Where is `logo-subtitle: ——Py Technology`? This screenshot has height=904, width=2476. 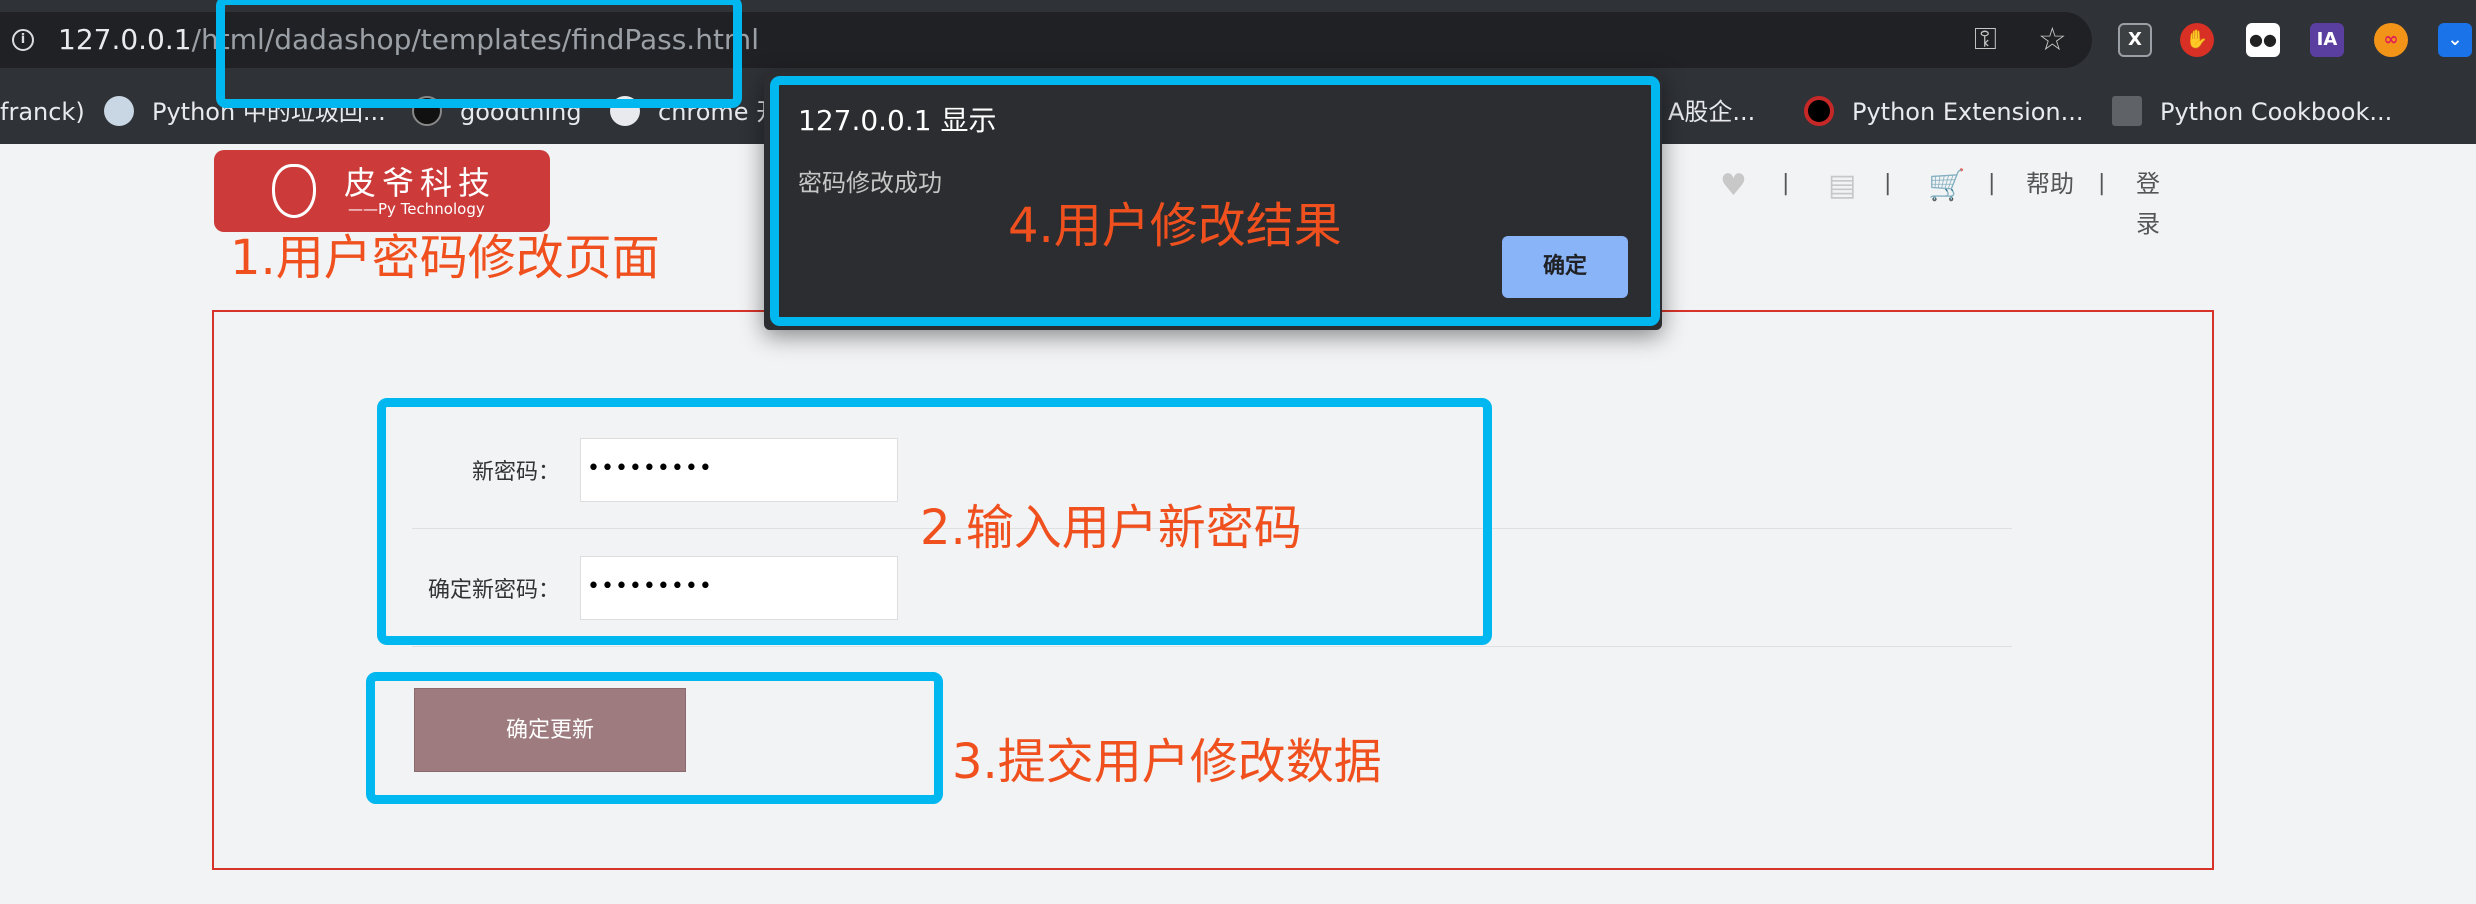 logo-subtitle: ——Py Technology is located at coordinates (416, 209).